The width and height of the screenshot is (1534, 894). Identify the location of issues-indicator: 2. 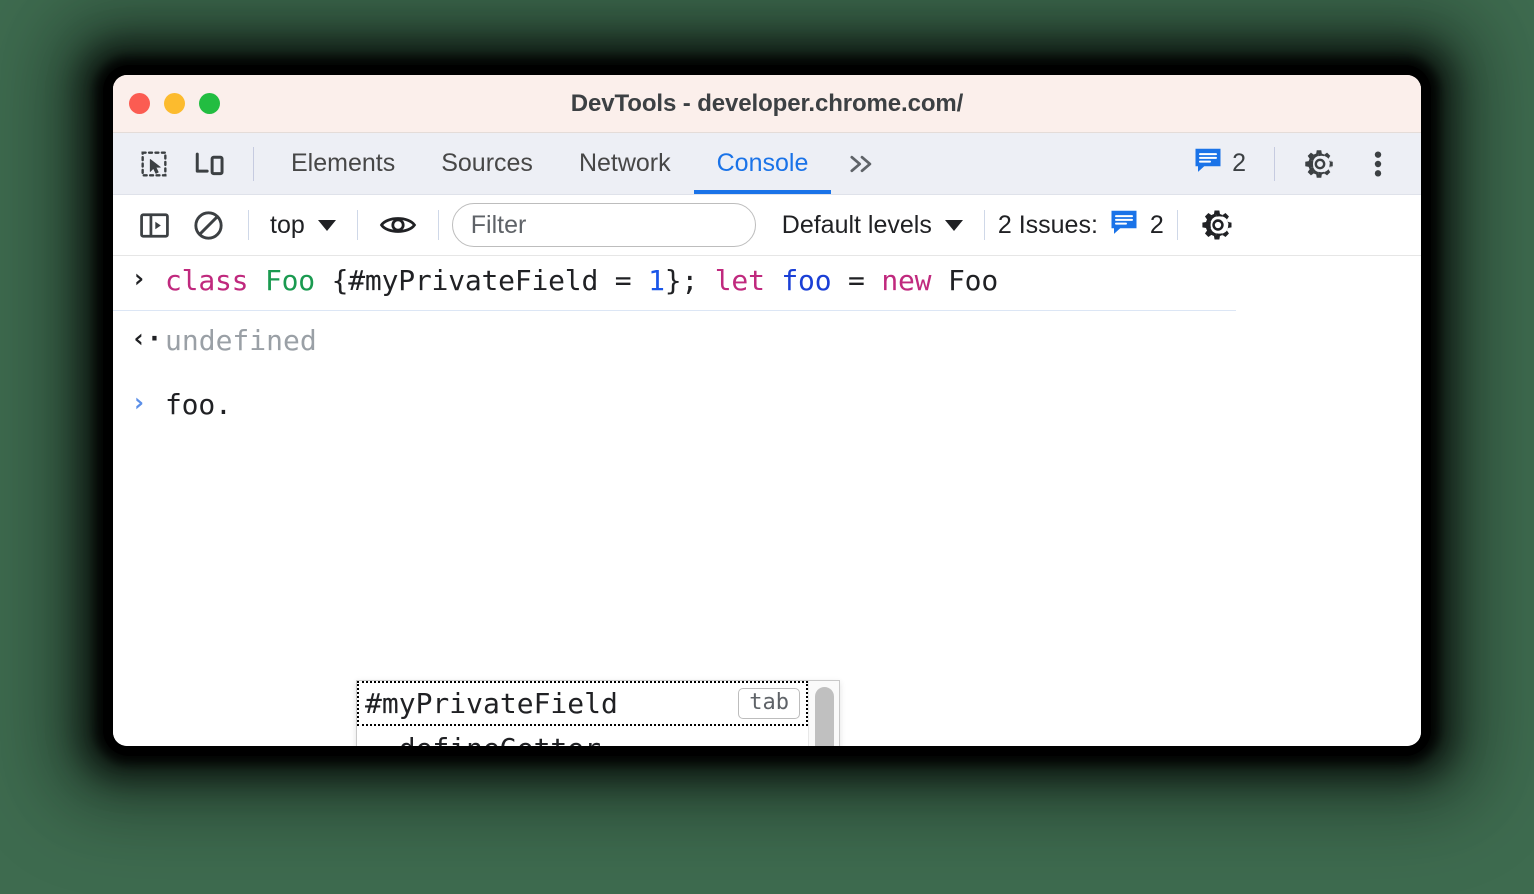
(1219, 163).